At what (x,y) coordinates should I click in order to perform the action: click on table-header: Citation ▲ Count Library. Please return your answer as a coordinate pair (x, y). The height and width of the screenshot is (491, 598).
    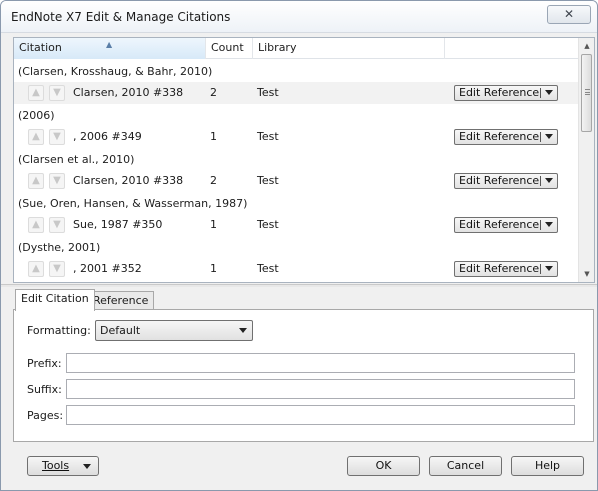
    Looking at the image, I should click on (297, 48).